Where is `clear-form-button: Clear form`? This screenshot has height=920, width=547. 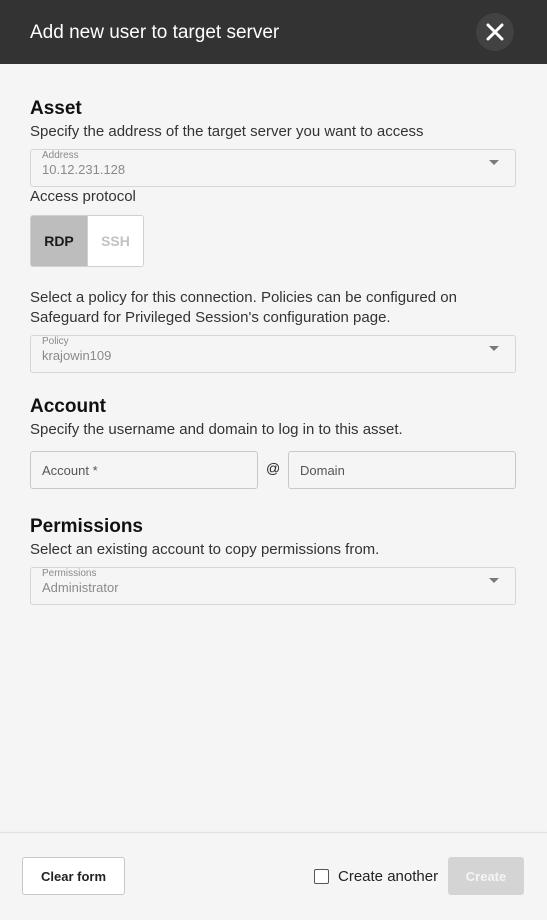 clear-form-button: Clear form is located at coordinates (73, 876).